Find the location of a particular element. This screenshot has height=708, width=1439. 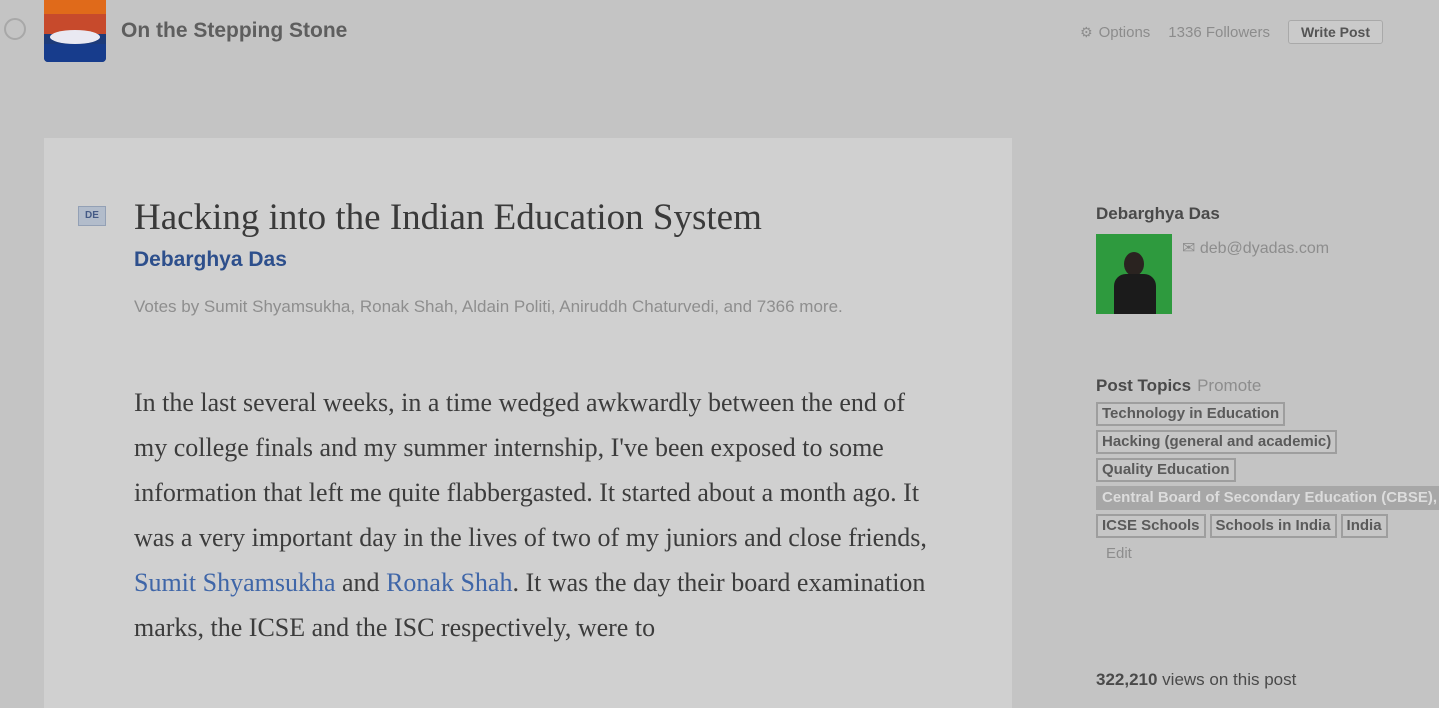

blog-title: On the Stepping Stone is located at coordinates (234, 31).